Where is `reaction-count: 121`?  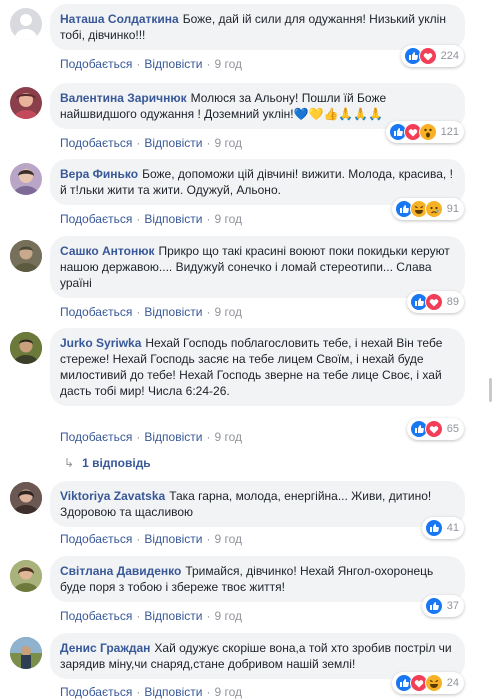 reaction-count: 121 is located at coordinates (449, 132).